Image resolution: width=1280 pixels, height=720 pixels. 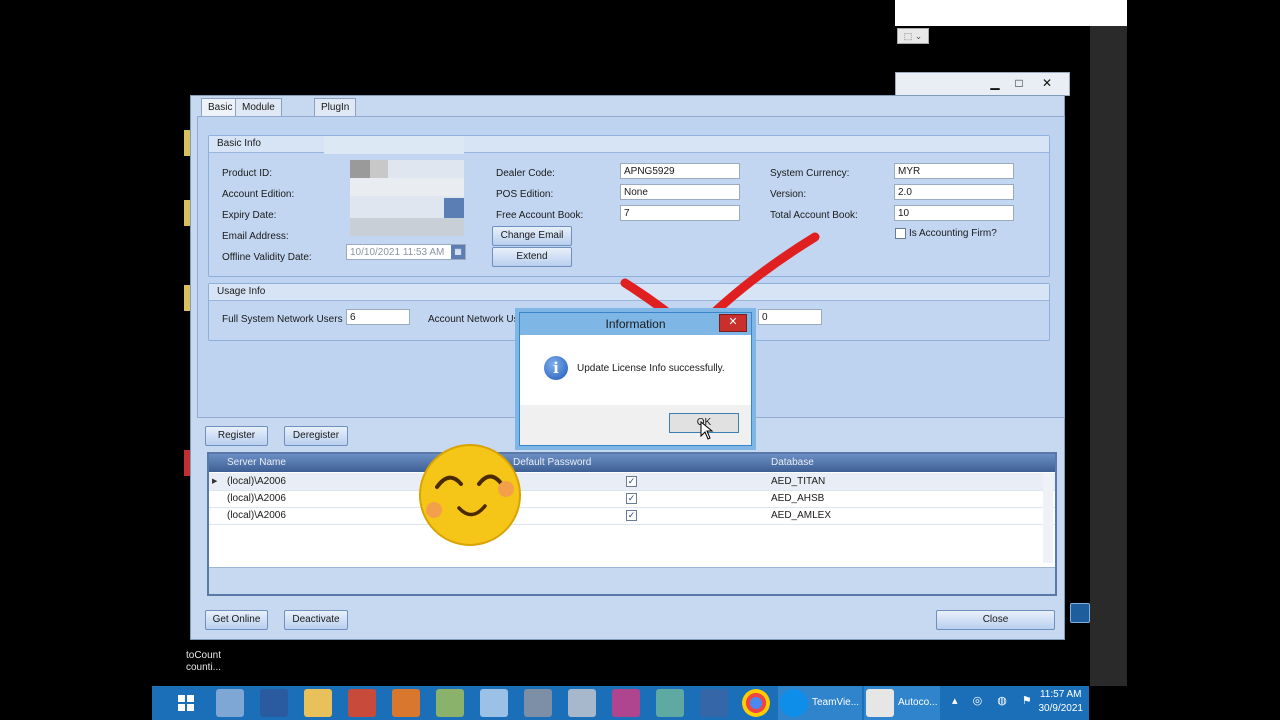 I want to click on desktop-label-line: toCount, so click(x=204, y=655).